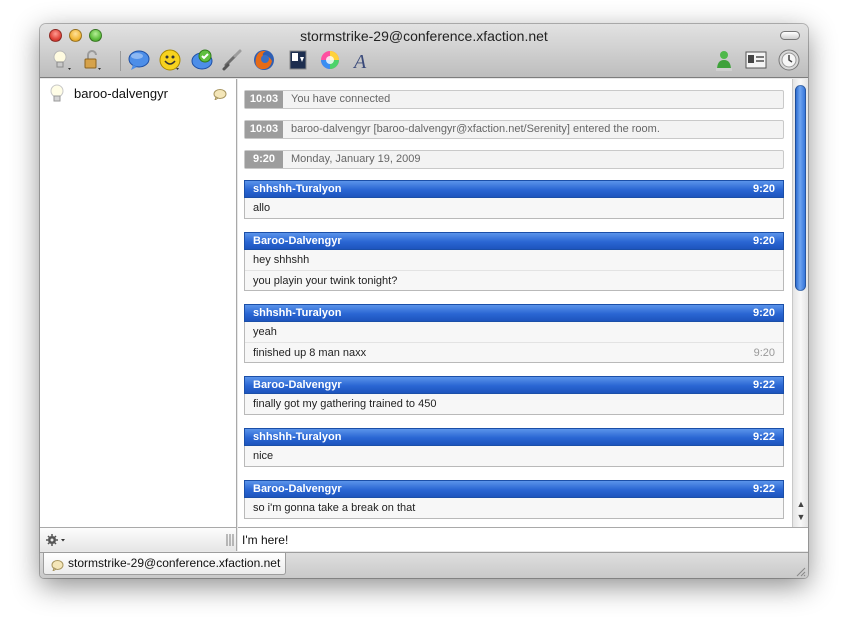 This screenshot has height=633, width=848. I want to click on message-header: Baroo-Dalvengyr 9:20, so click(514, 241).